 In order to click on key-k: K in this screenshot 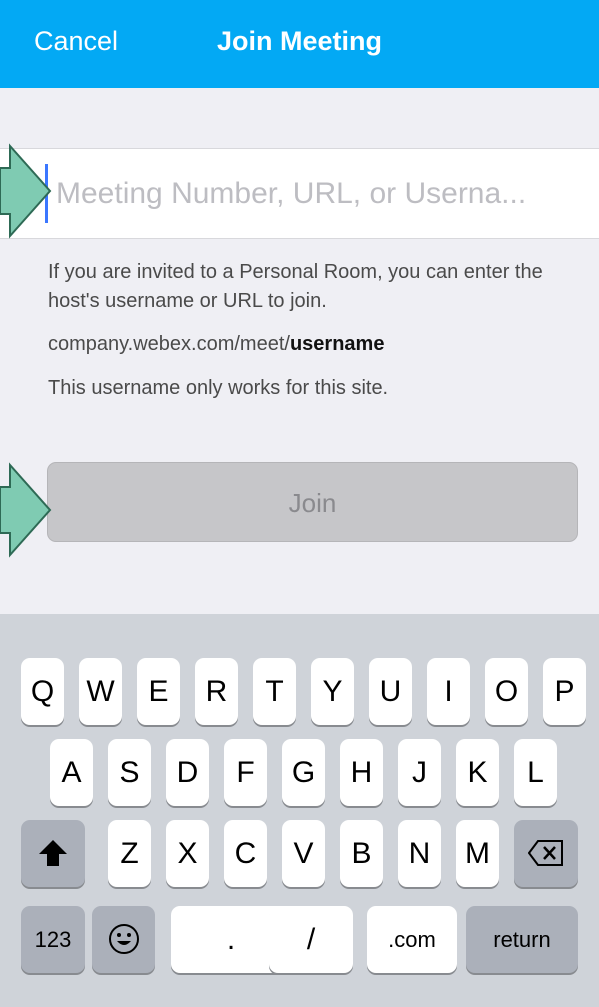, I will do `click(477, 772)`.